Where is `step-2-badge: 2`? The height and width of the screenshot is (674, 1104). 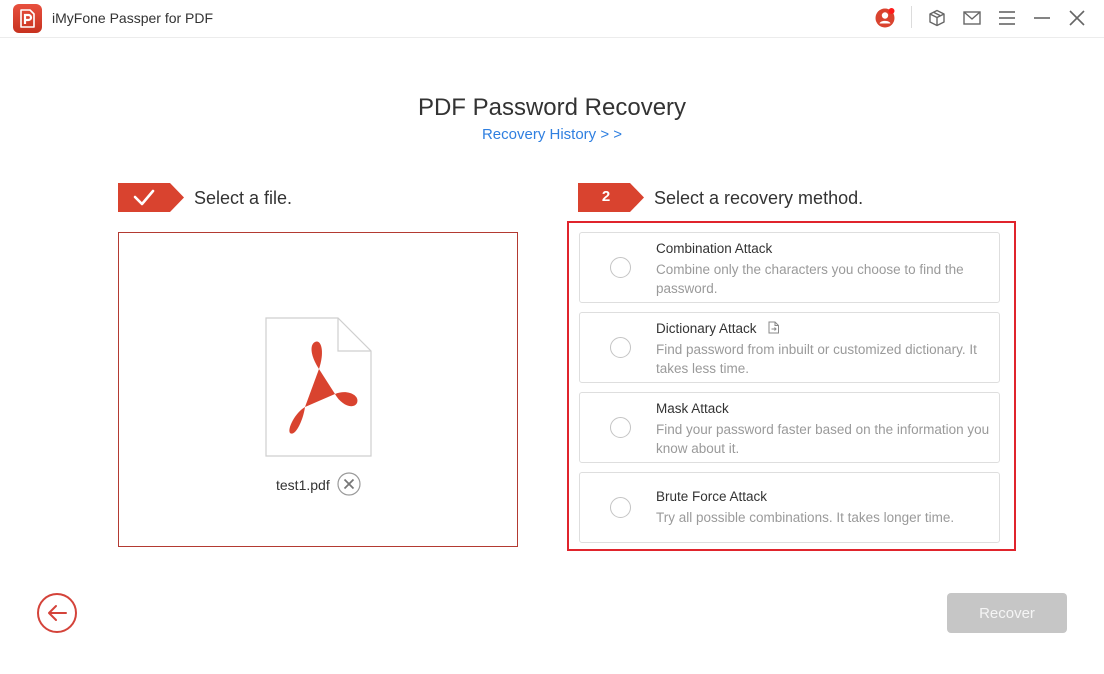 step-2-badge: 2 is located at coordinates (611, 197).